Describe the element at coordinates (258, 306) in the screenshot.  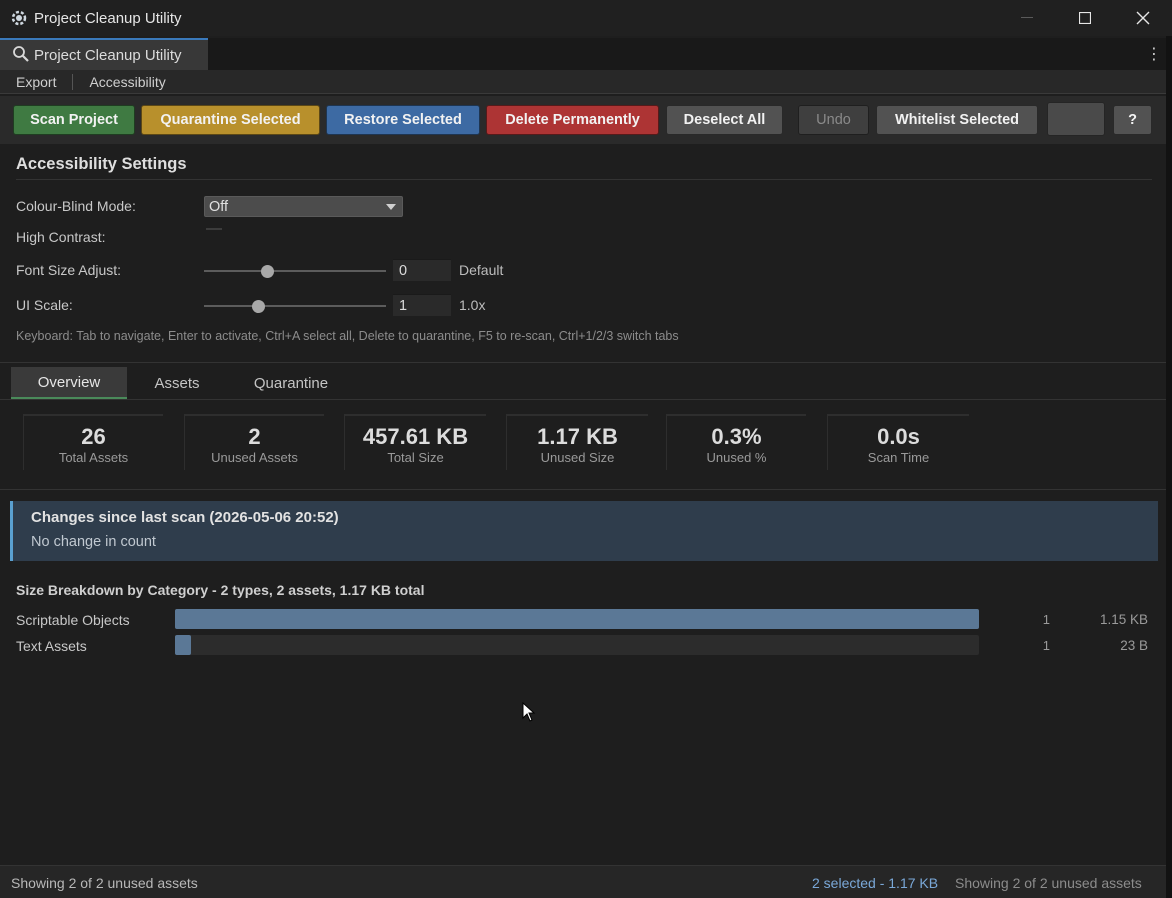
I see `ui-scale-slider-handle` at that location.